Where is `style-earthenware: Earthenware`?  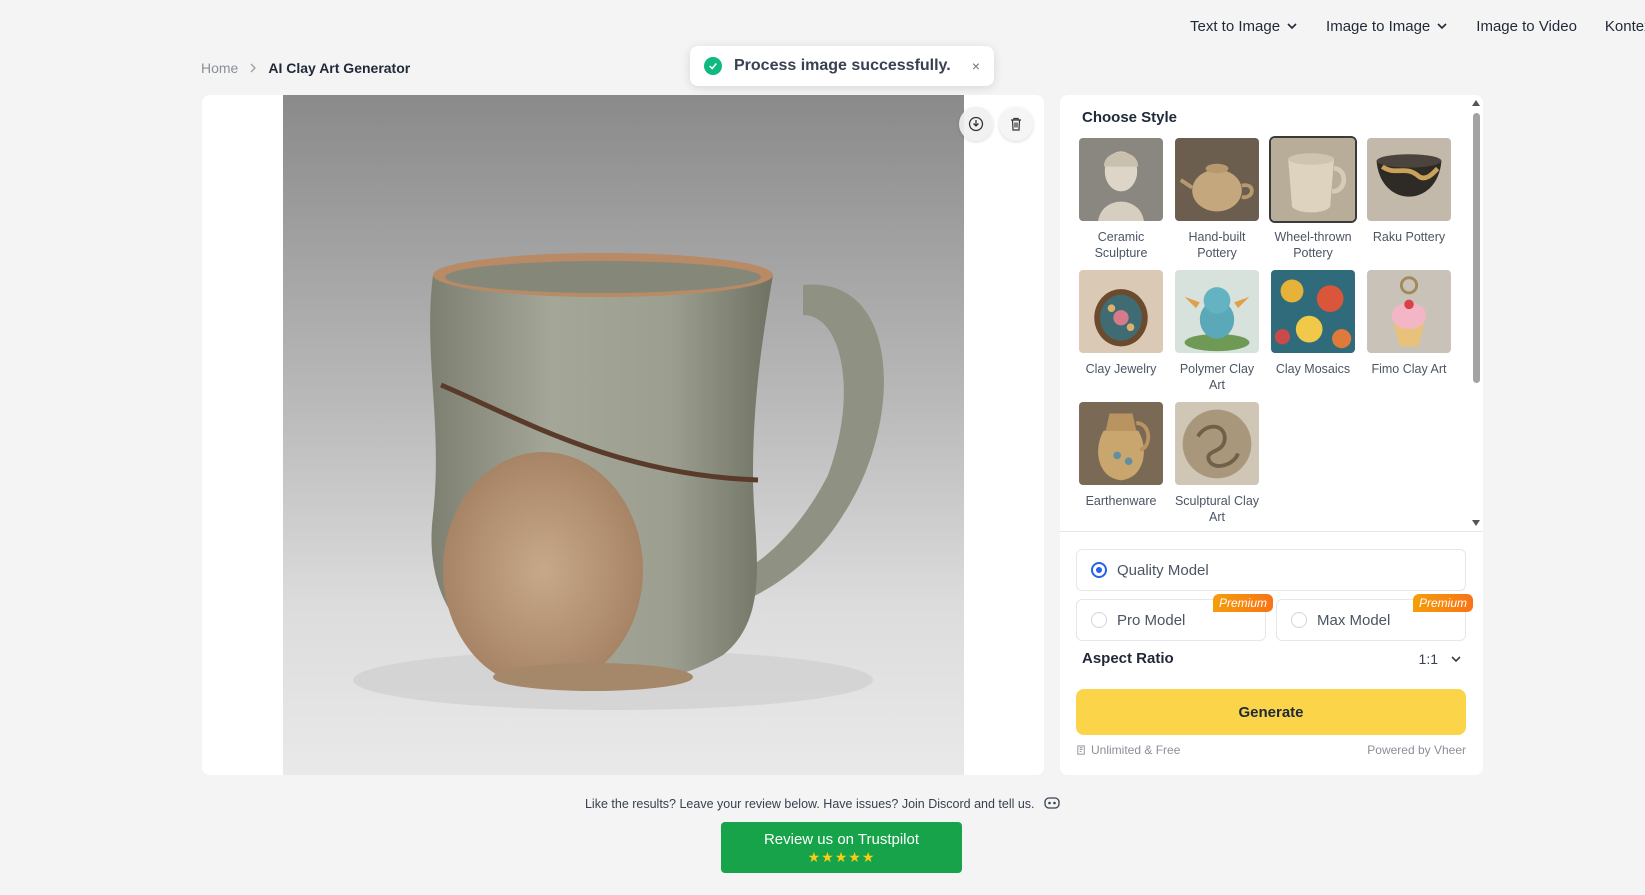
style-earthenware: Earthenware is located at coordinates (1121, 466).